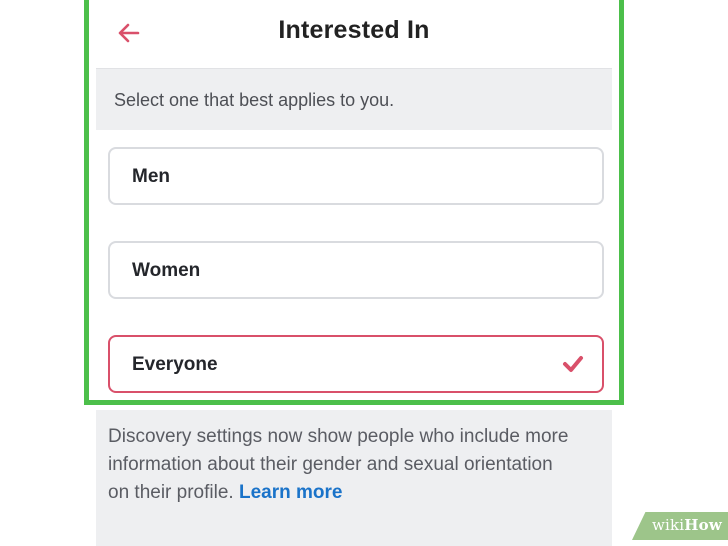 The width and height of the screenshot is (728, 546). Describe the element at coordinates (254, 100) in the screenshot. I see `instruction-text: Select one that best applies to you.` at that location.